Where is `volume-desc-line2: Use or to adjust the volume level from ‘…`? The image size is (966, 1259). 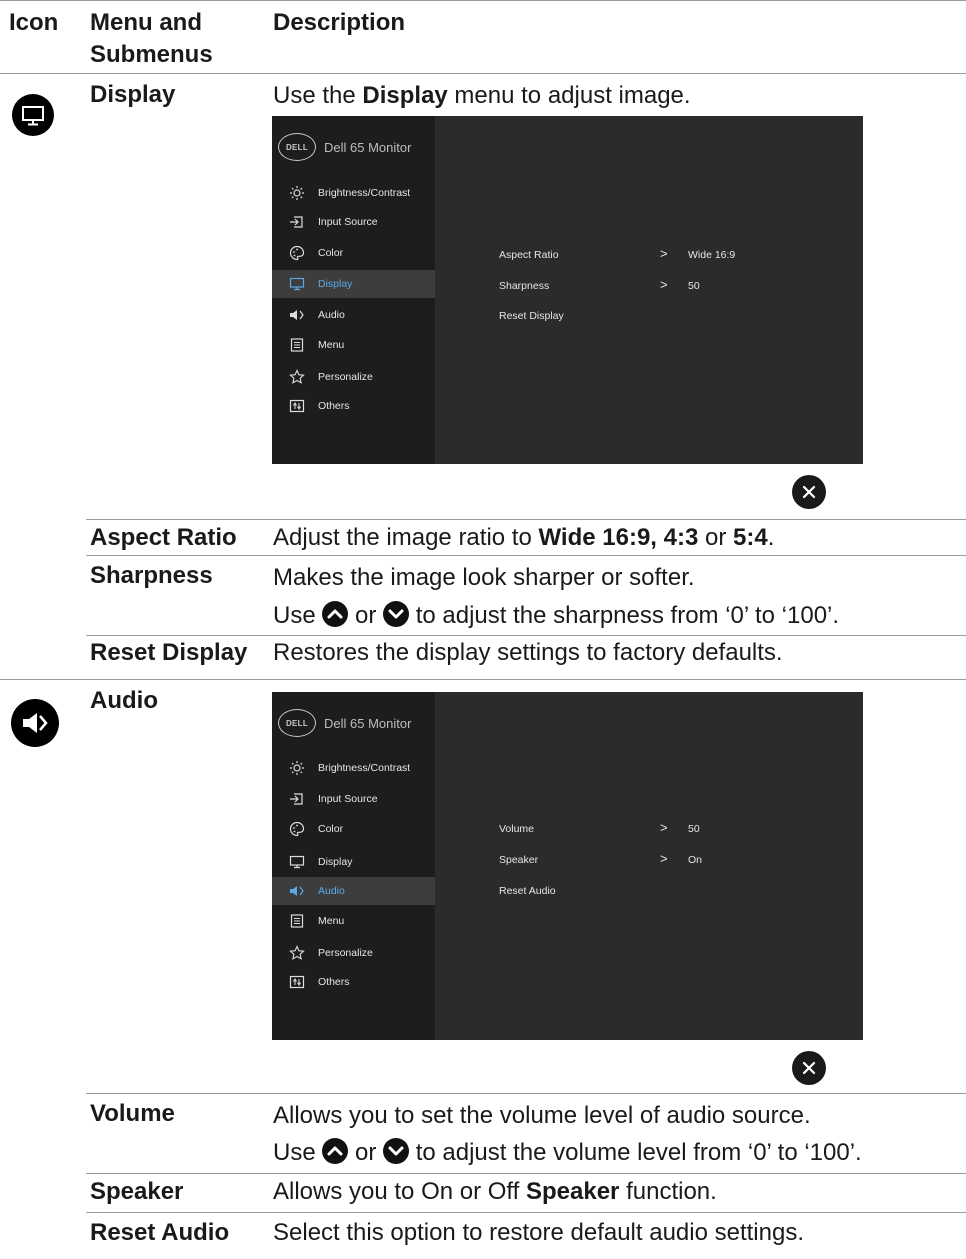 volume-desc-line2: Use or to adjust the volume level from ‘… is located at coordinates (567, 1152).